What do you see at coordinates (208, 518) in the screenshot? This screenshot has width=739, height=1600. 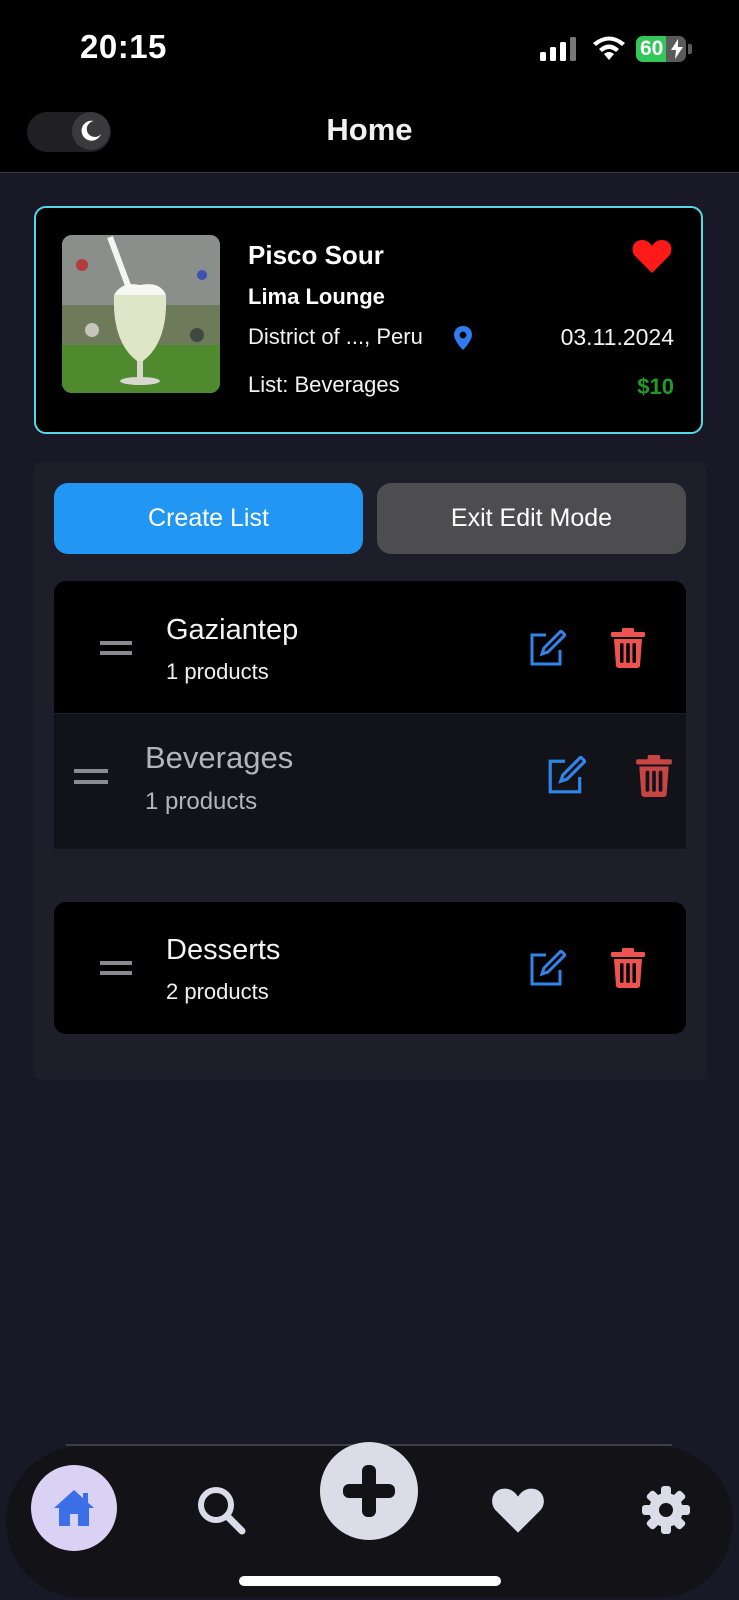 I see `create-list-button: Create List` at bounding box center [208, 518].